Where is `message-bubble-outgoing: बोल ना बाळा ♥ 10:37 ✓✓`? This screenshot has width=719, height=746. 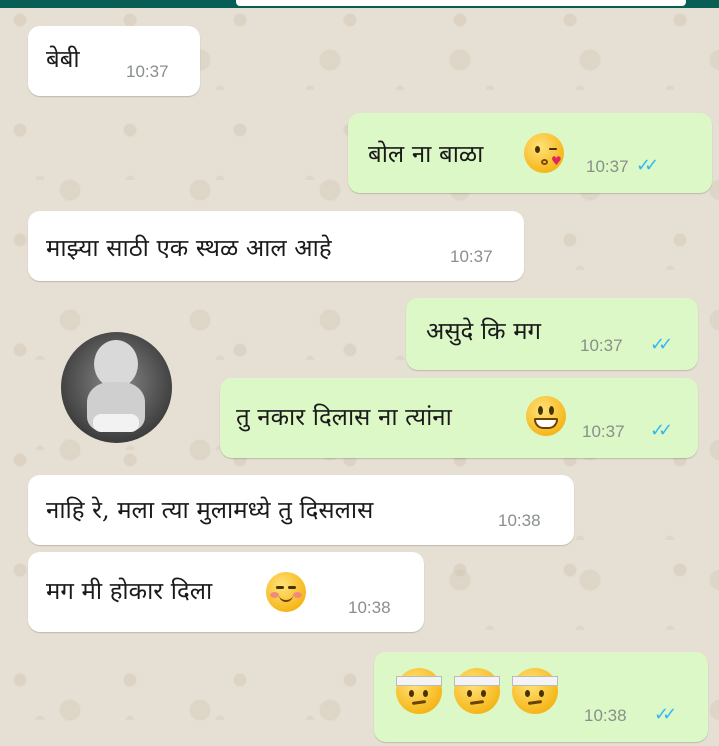 message-bubble-outgoing: बोल ना बाळा ♥ 10:37 ✓✓ is located at coordinates (530, 153).